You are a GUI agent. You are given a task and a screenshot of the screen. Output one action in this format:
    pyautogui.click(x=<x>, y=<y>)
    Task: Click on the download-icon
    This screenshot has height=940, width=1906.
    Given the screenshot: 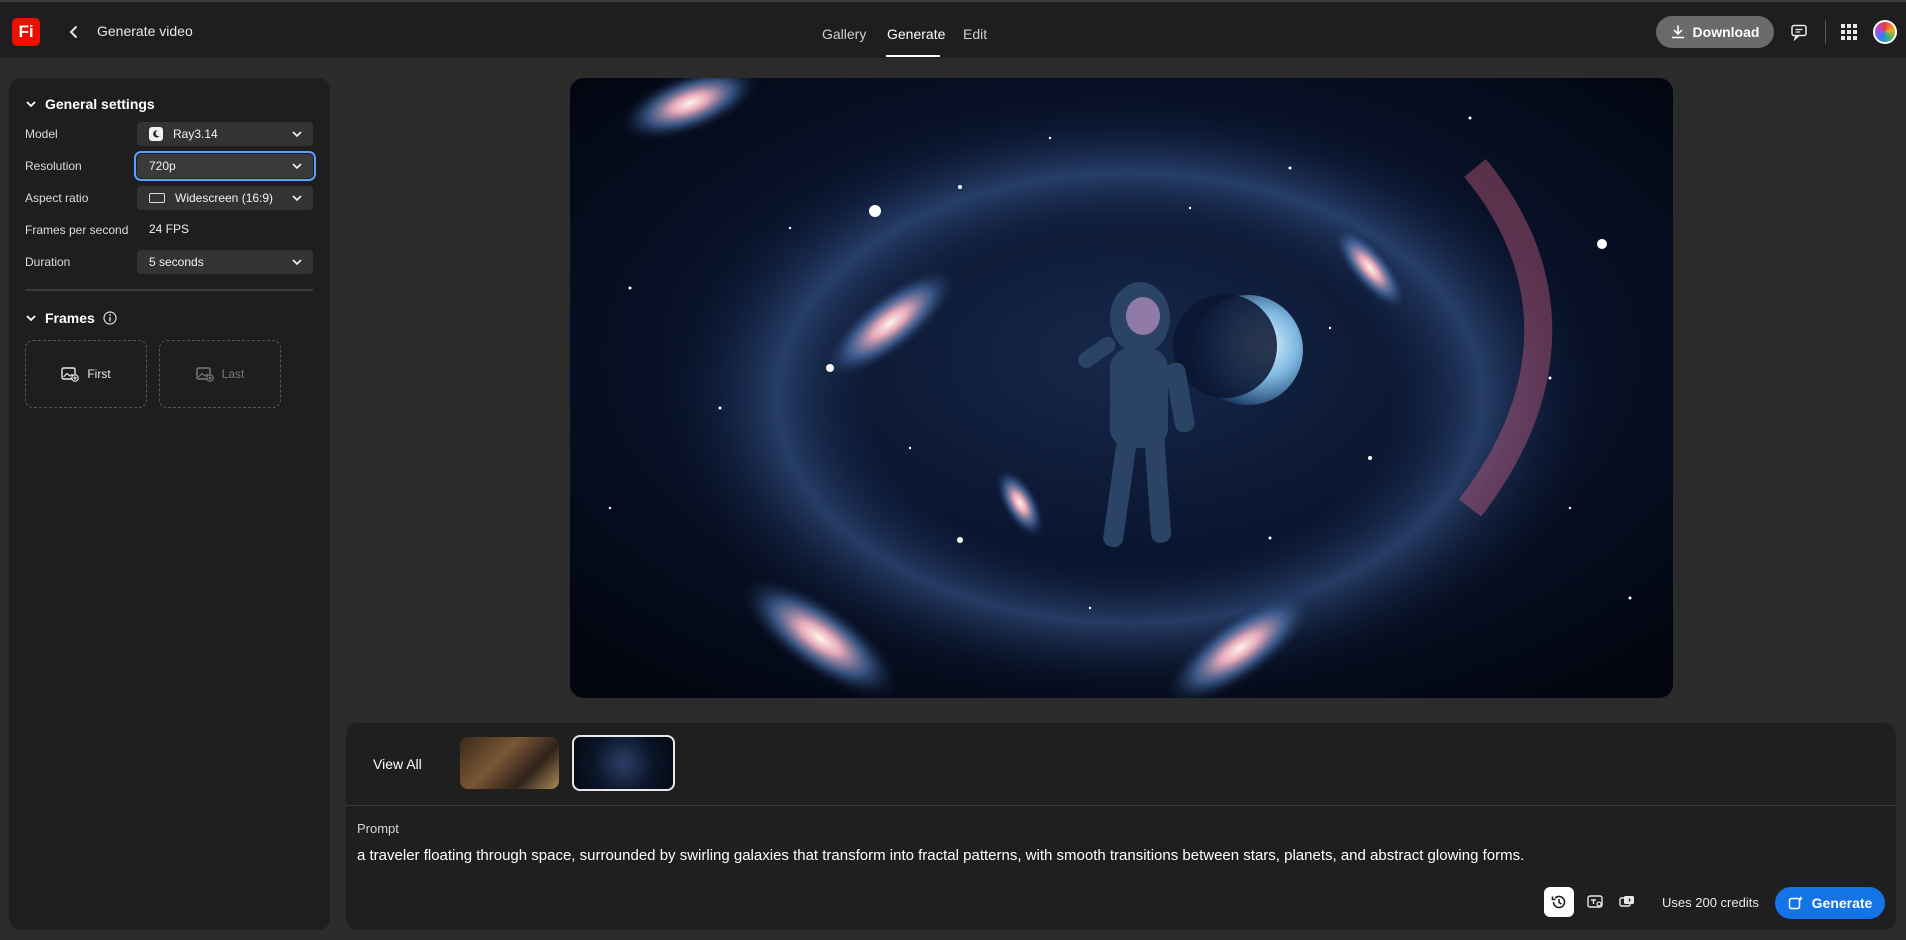 What is the action you would take?
    pyautogui.click(x=1677, y=32)
    